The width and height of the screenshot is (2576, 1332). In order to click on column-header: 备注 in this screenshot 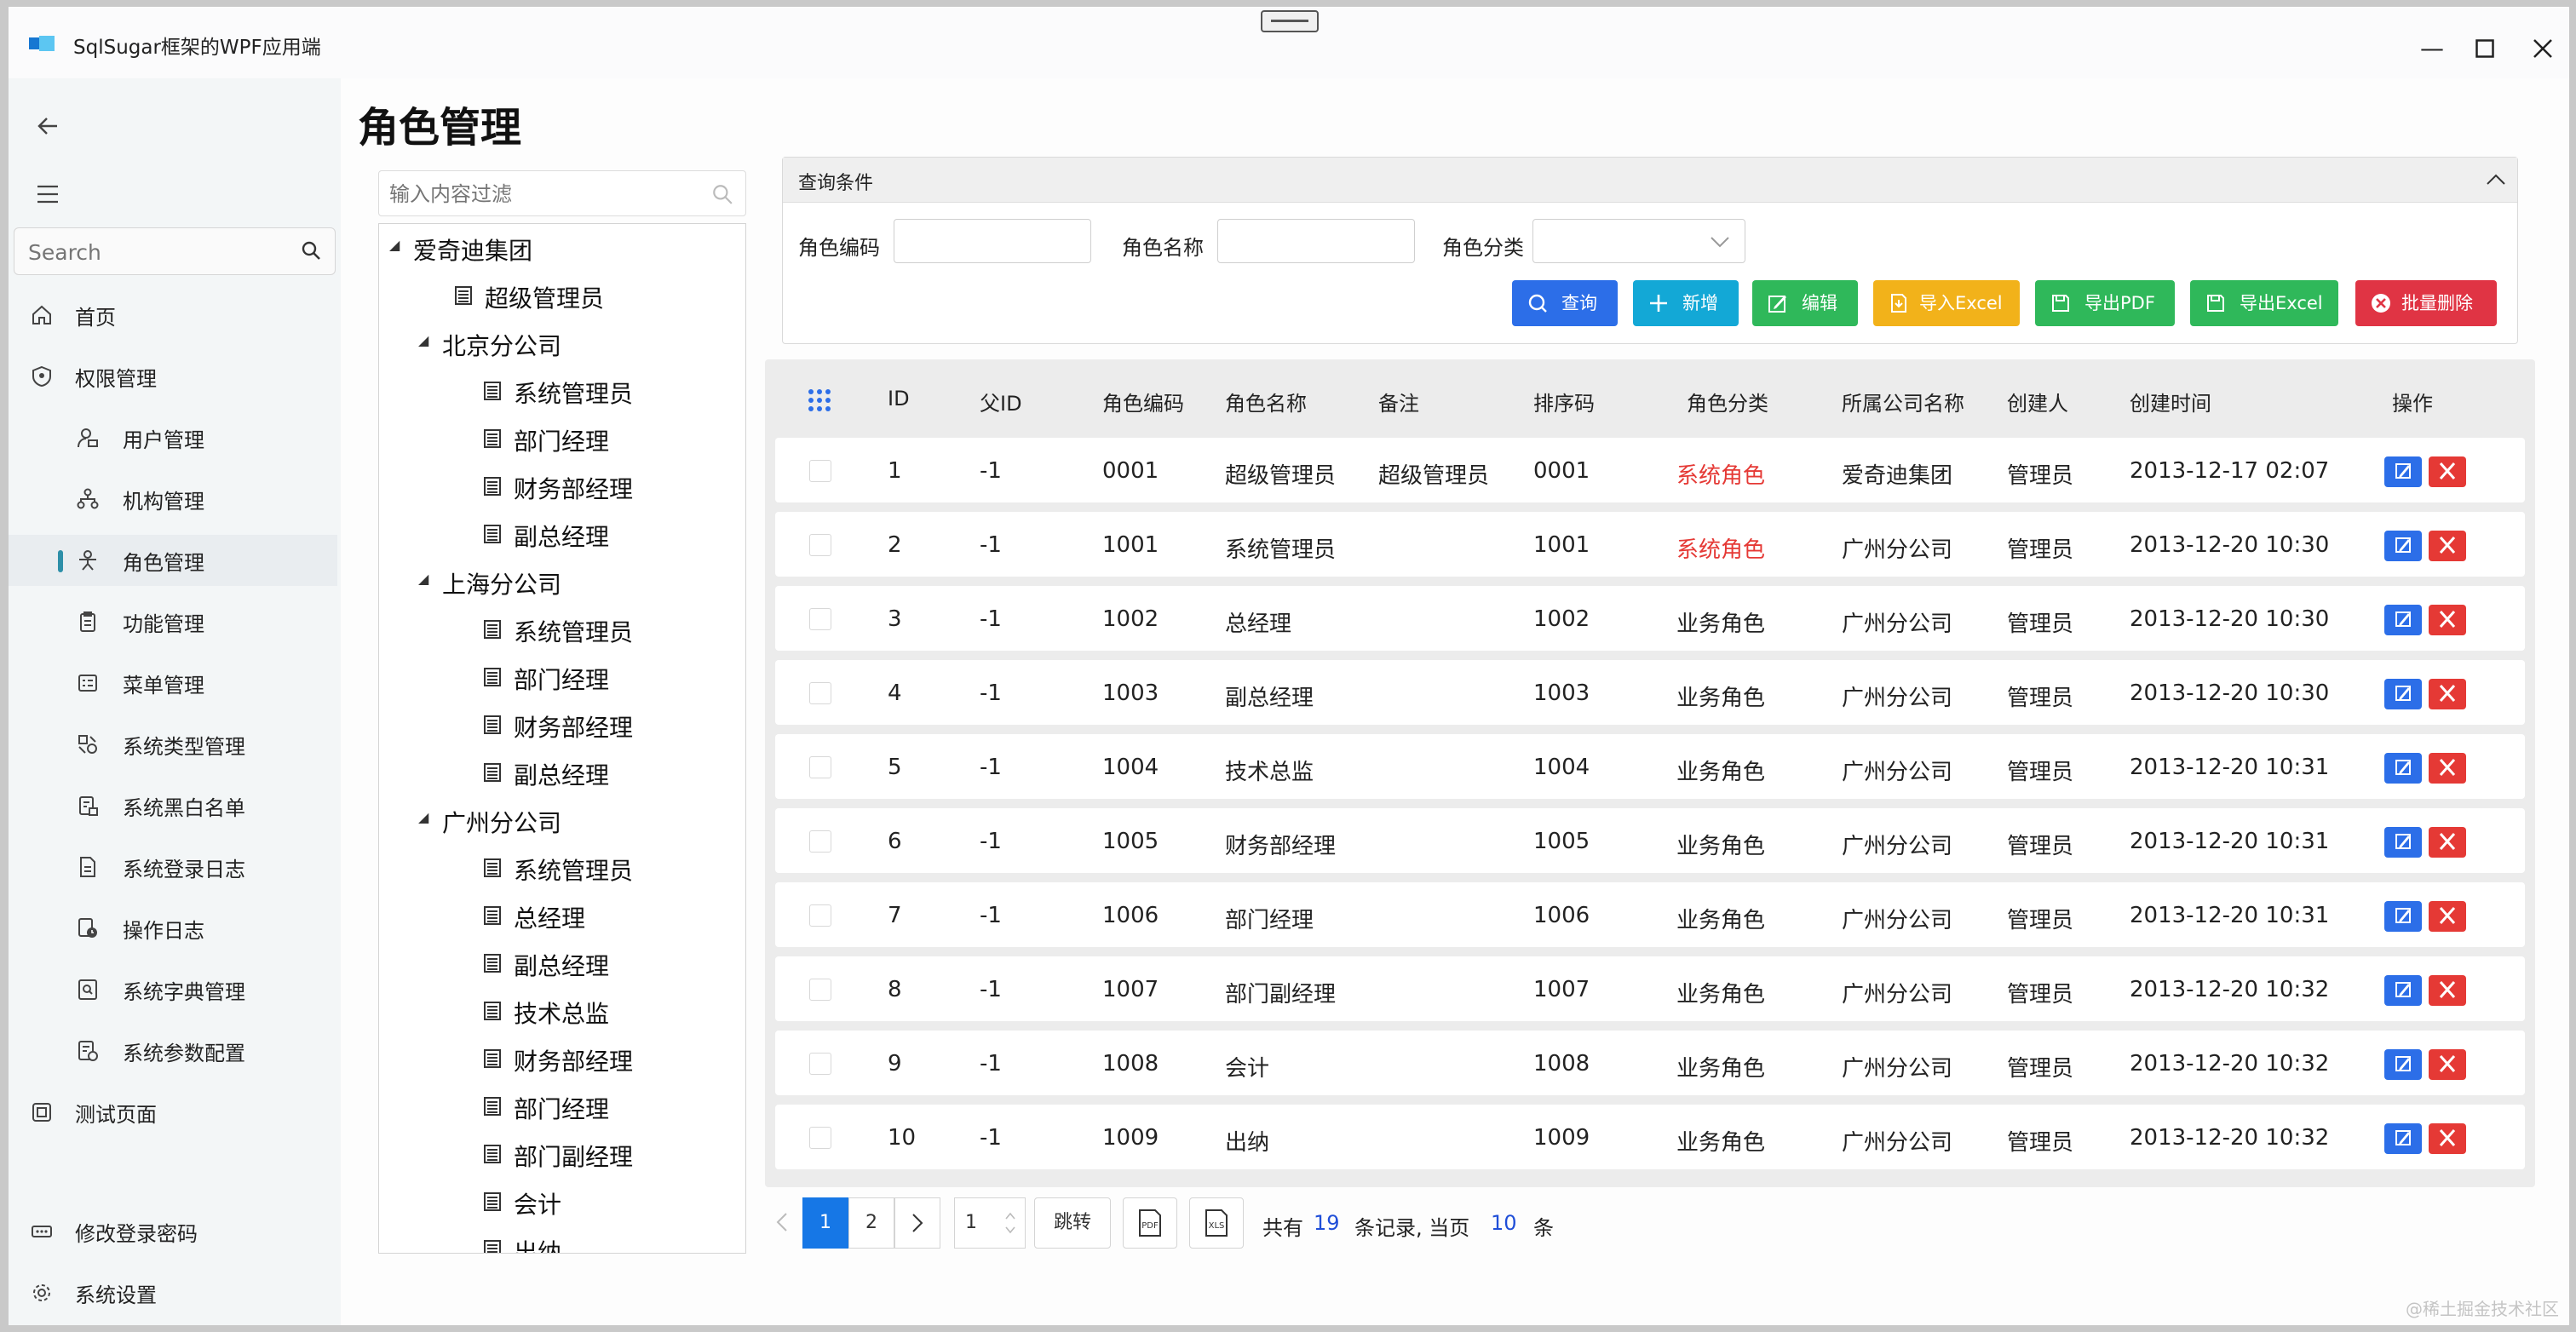, I will do `click(1399, 402)`.